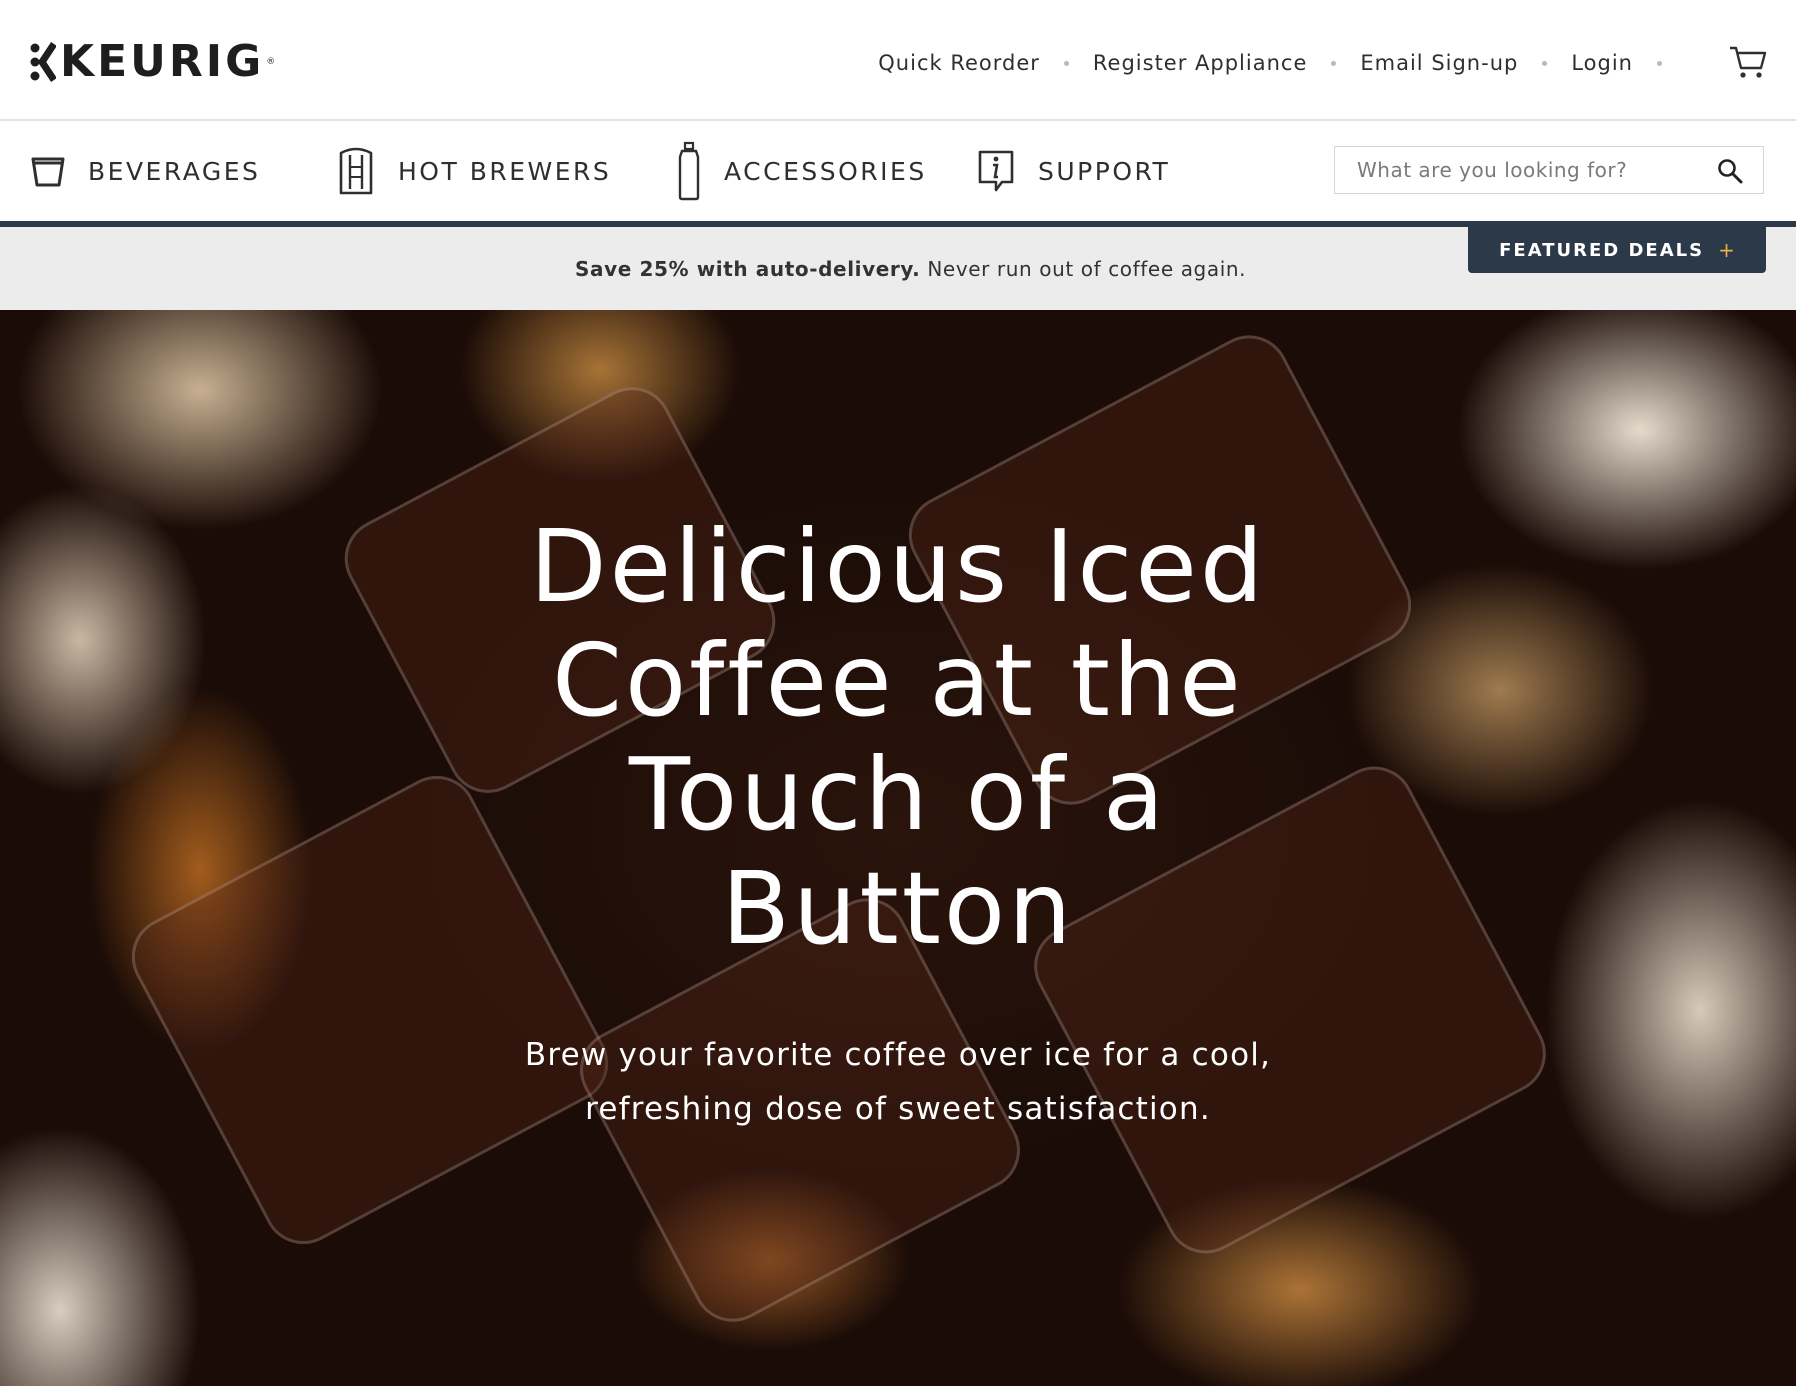 The height and width of the screenshot is (1386, 1796). I want to click on register-appliance-link: Register Appliance, so click(1200, 63).